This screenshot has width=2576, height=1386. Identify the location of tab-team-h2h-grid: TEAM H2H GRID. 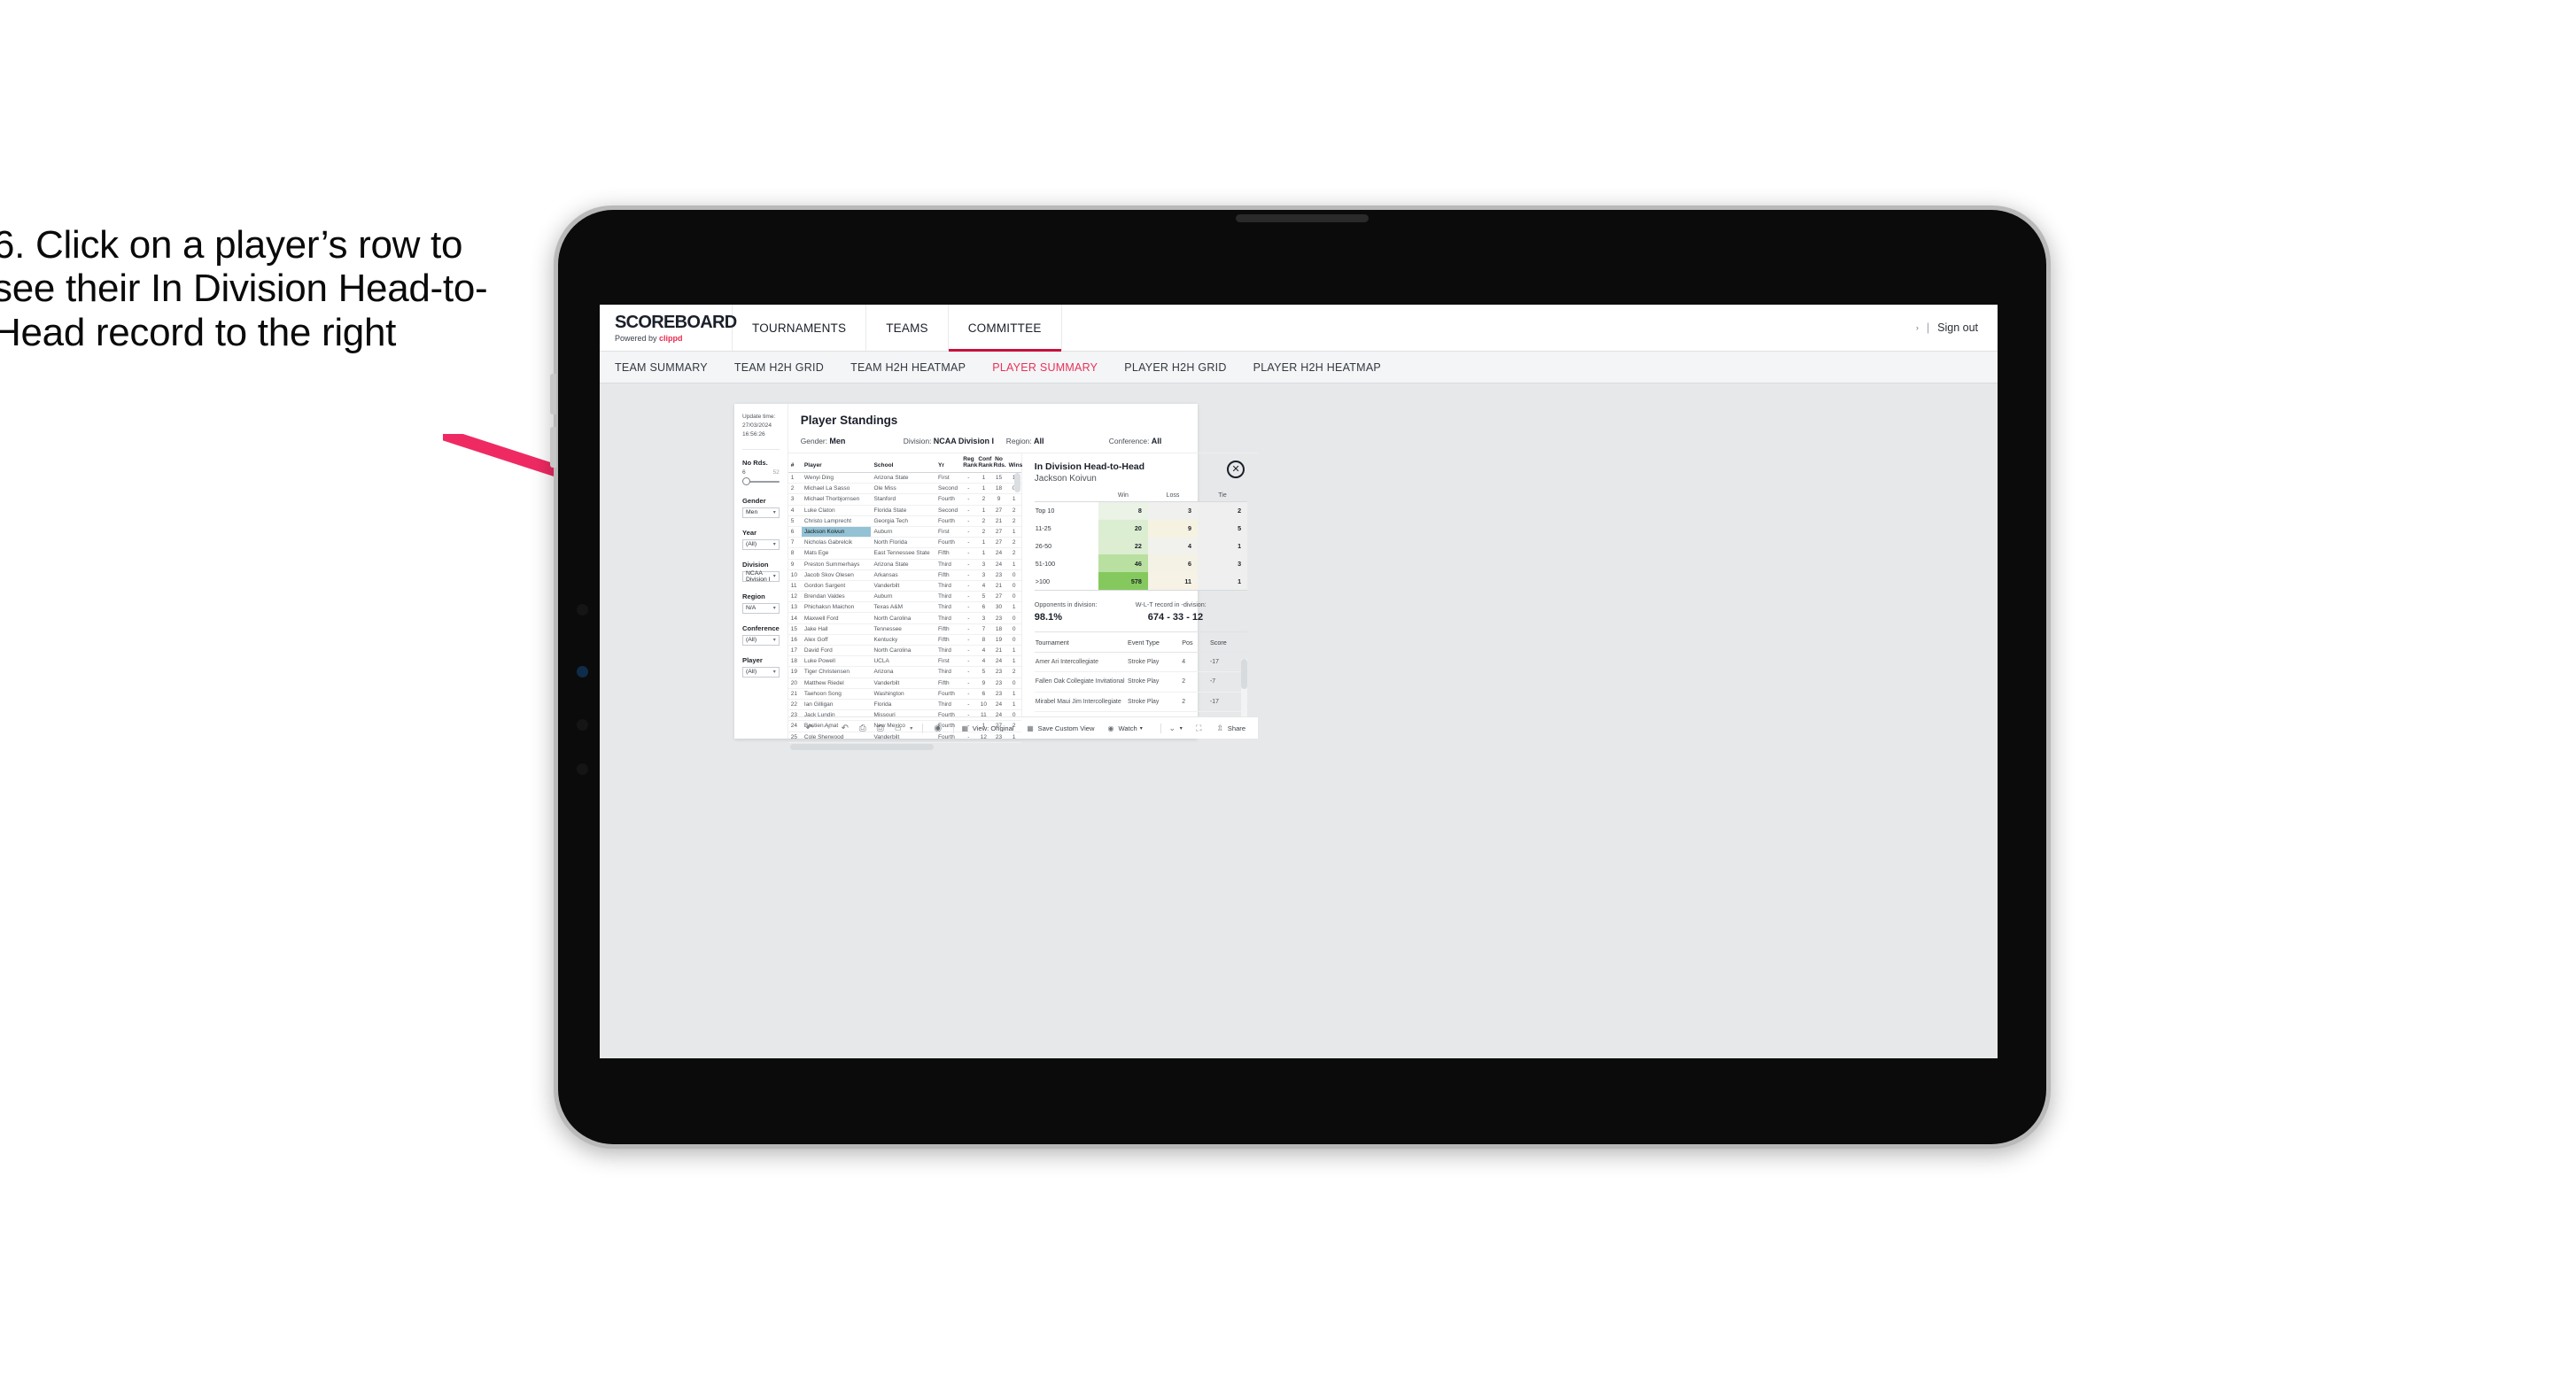
(779, 368).